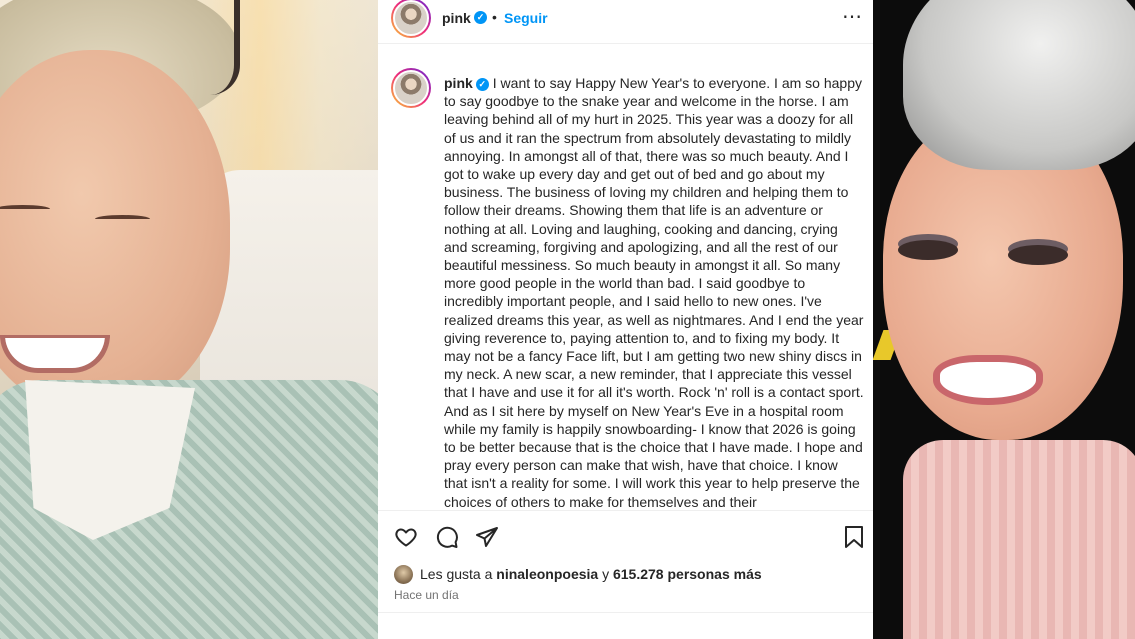 Image resolution: width=1135 pixels, height=639 pixels. I want to click on likes-connector: y, so click(606, 574).